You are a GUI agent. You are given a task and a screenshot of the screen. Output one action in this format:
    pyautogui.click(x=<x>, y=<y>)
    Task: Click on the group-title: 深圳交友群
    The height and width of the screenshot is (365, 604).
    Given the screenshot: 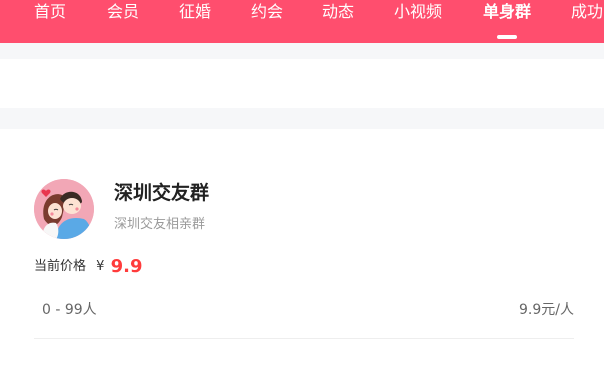 What is the action you would take?
    pyautogui.click(x=161, y=193)
    